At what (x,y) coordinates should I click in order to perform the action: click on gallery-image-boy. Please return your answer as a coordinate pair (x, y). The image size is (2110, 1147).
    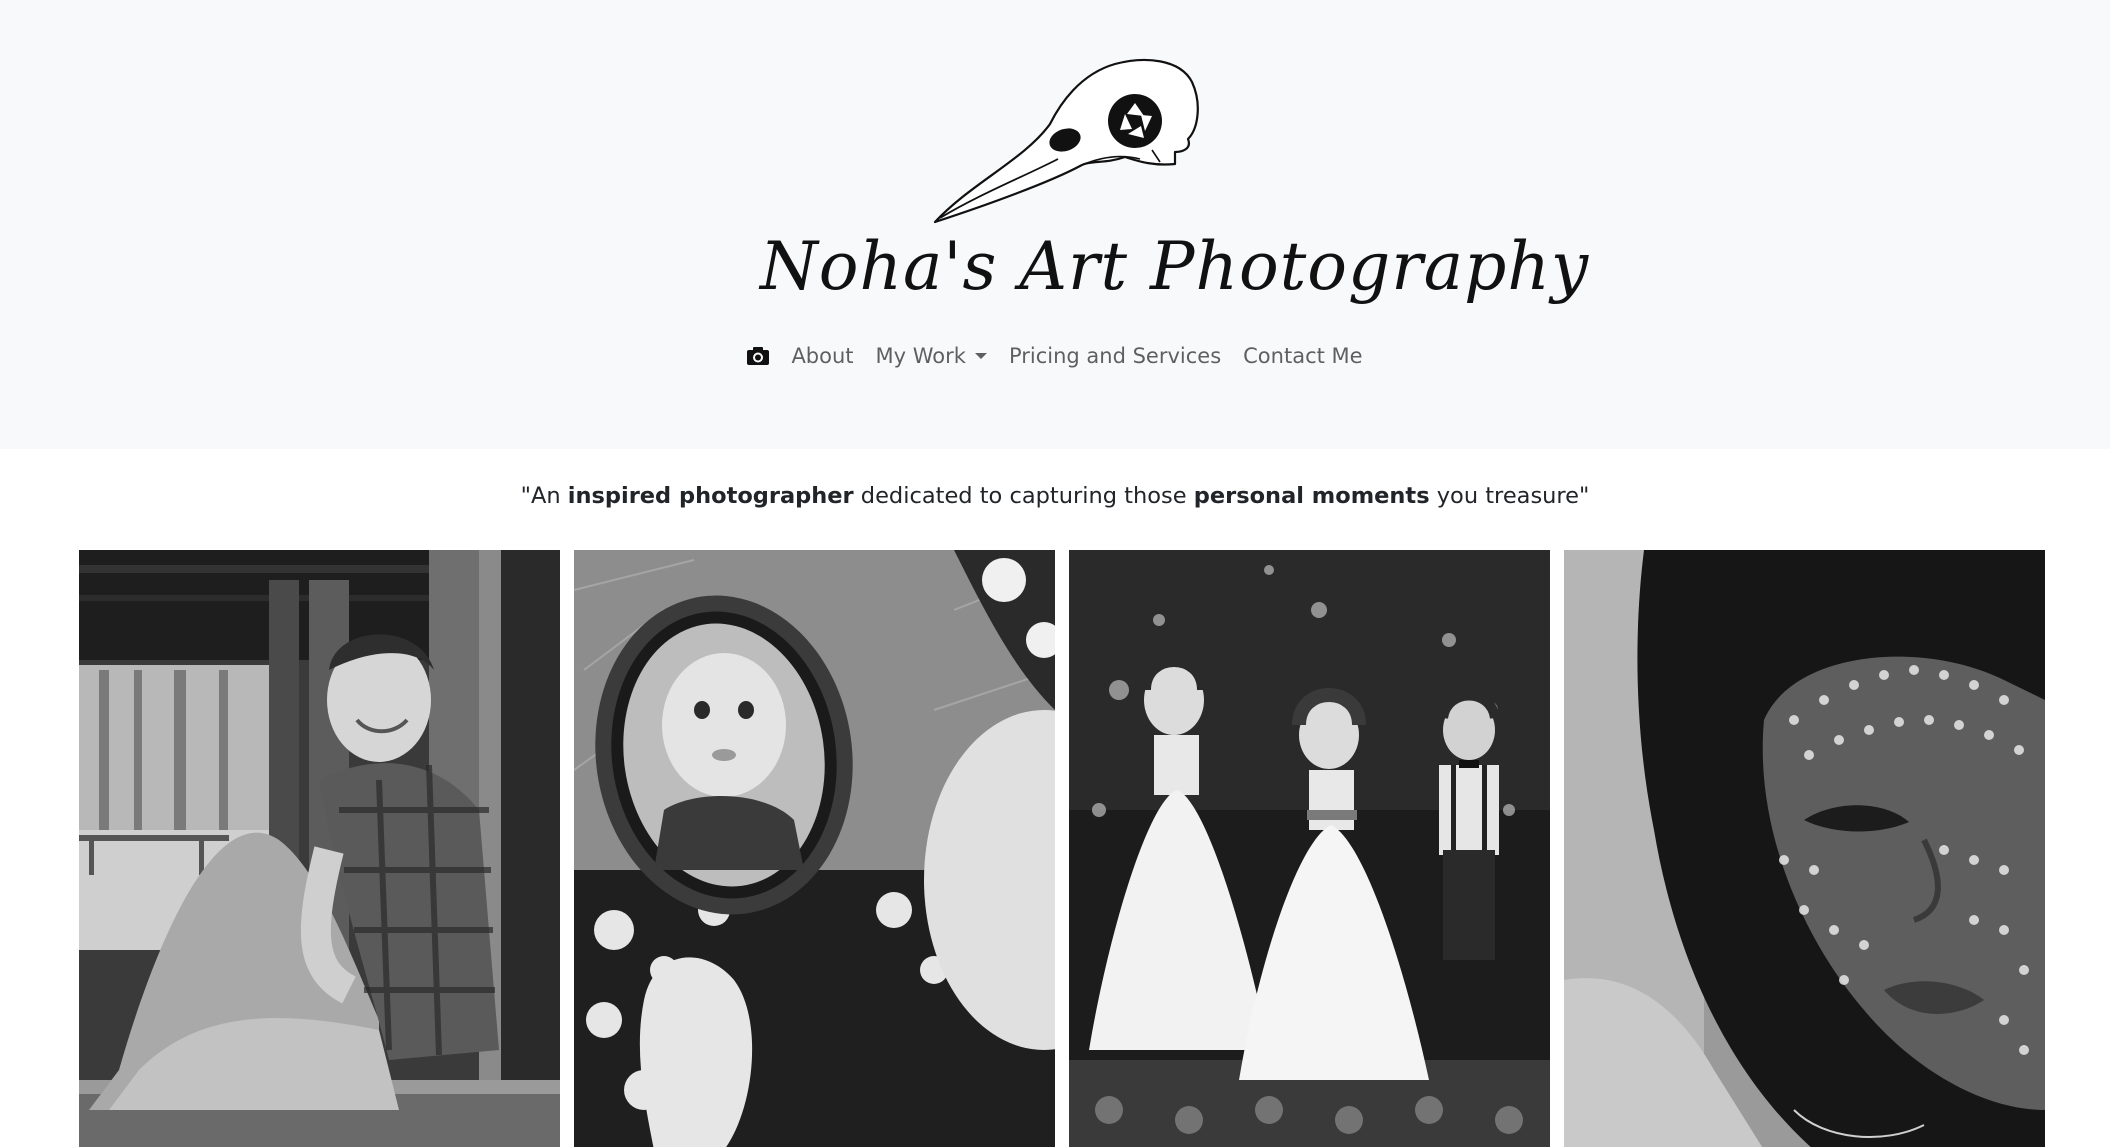
    Looking at the image, I should click on (319, 848).